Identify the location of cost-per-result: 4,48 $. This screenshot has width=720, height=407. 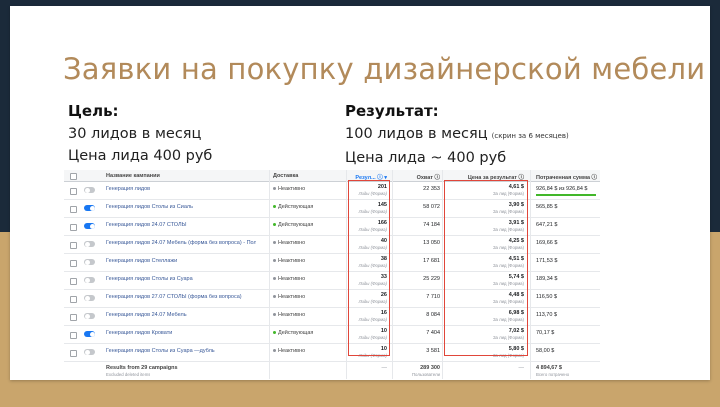
(516, 295).